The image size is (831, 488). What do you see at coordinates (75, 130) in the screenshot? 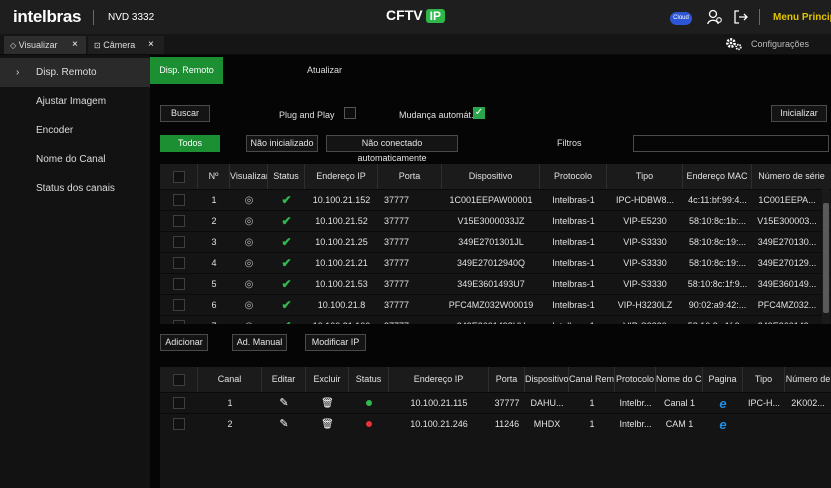
I see `sidebar-item-encoder: Encoder` at bounding box center [75, 130].